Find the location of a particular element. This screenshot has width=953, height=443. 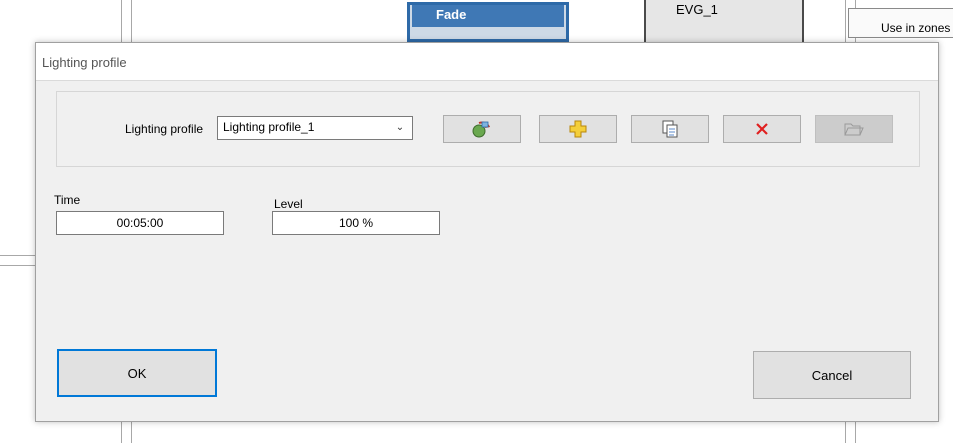

dialog-title: Lighting profile is located at coordinates (487, 62).